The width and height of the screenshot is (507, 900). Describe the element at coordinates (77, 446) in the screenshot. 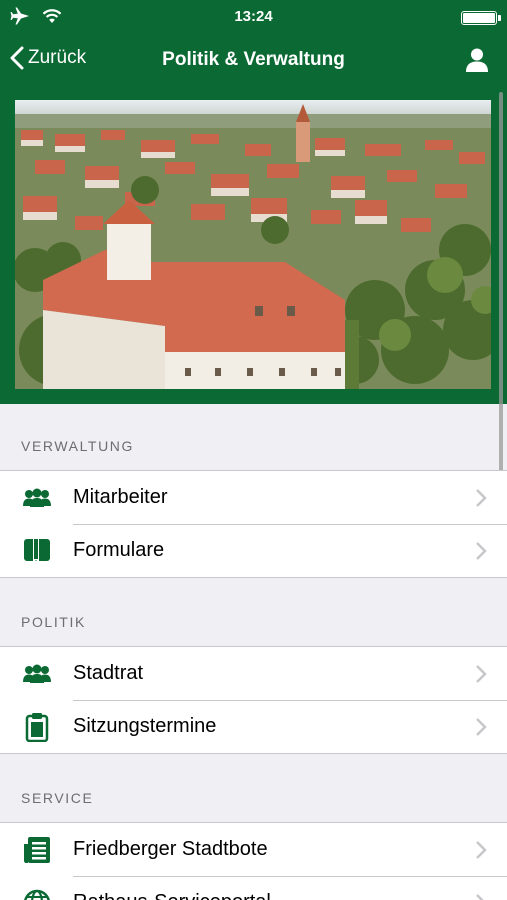

I see `section-header-verwaltung: VERWALTUNG` at that location.